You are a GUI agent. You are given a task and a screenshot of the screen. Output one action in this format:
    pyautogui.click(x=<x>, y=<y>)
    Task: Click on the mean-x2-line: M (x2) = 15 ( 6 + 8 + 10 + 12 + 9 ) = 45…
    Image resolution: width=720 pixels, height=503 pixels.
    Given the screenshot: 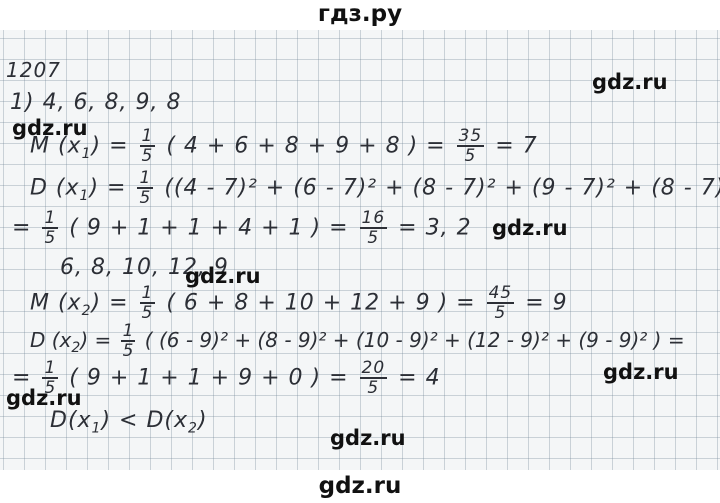 What is the action you would take?
    pyautogui.click(x=299, y=303)
    